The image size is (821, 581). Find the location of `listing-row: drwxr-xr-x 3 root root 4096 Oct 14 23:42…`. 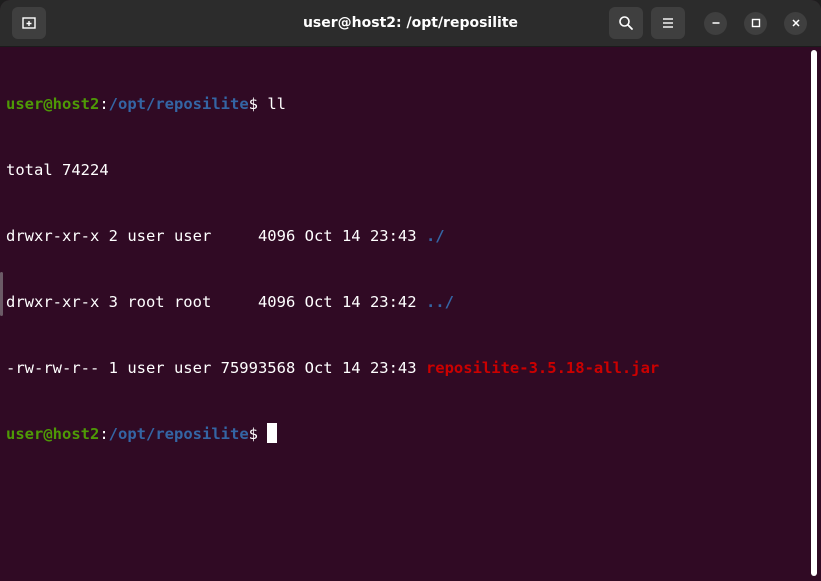

listing-row: drwxr-xr-x 3 root root 4096 Oct 14 23:42… is located at coordinates (406, 302).